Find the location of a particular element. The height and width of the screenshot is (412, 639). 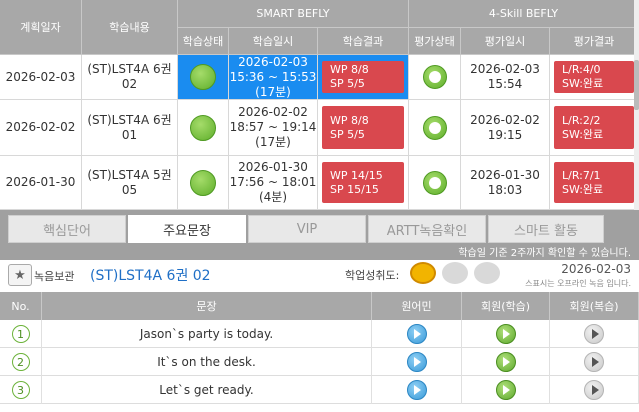

sentence-row: 3 Let`s get ready. is located at coordinates (319, 390).